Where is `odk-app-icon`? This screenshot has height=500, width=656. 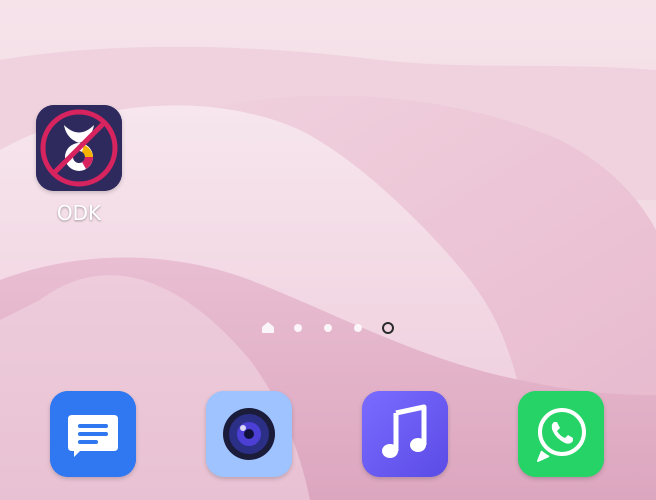
odk-app-icon is located at coordinates (79, 148).